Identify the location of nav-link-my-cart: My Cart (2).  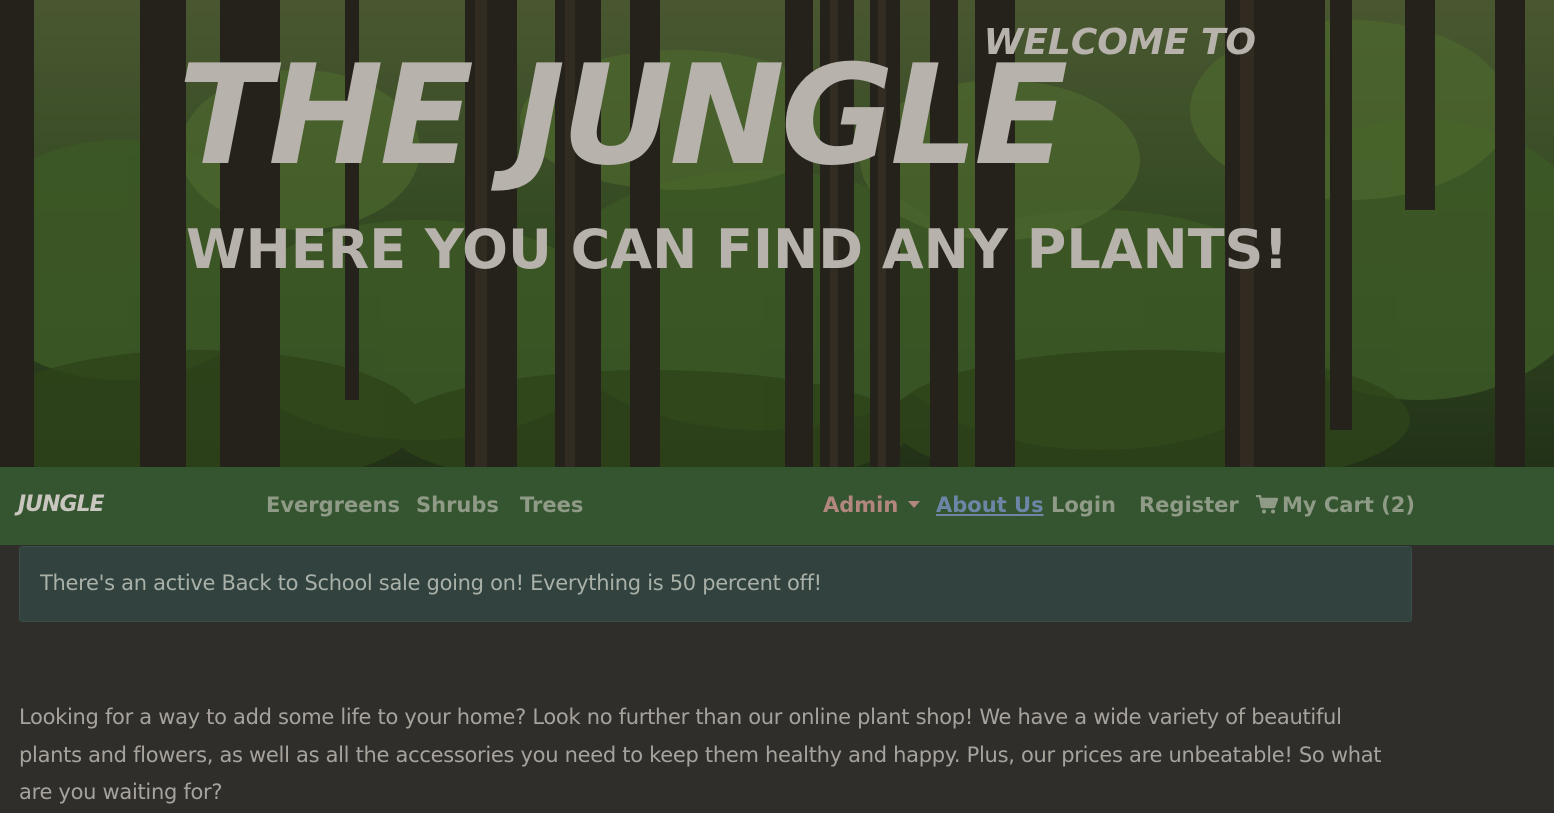
(1335, 505).